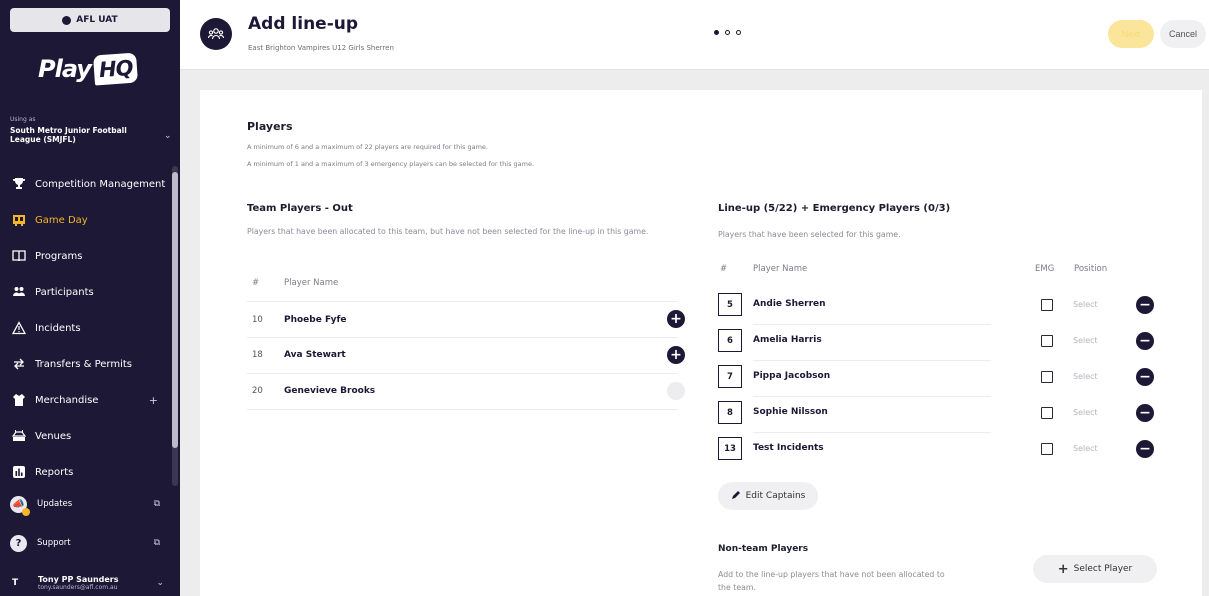  What do you see at coordinates (1091, 269) in the screenshot?
I see `lineup-col-position: Position` at bounding box center [1091, 269].